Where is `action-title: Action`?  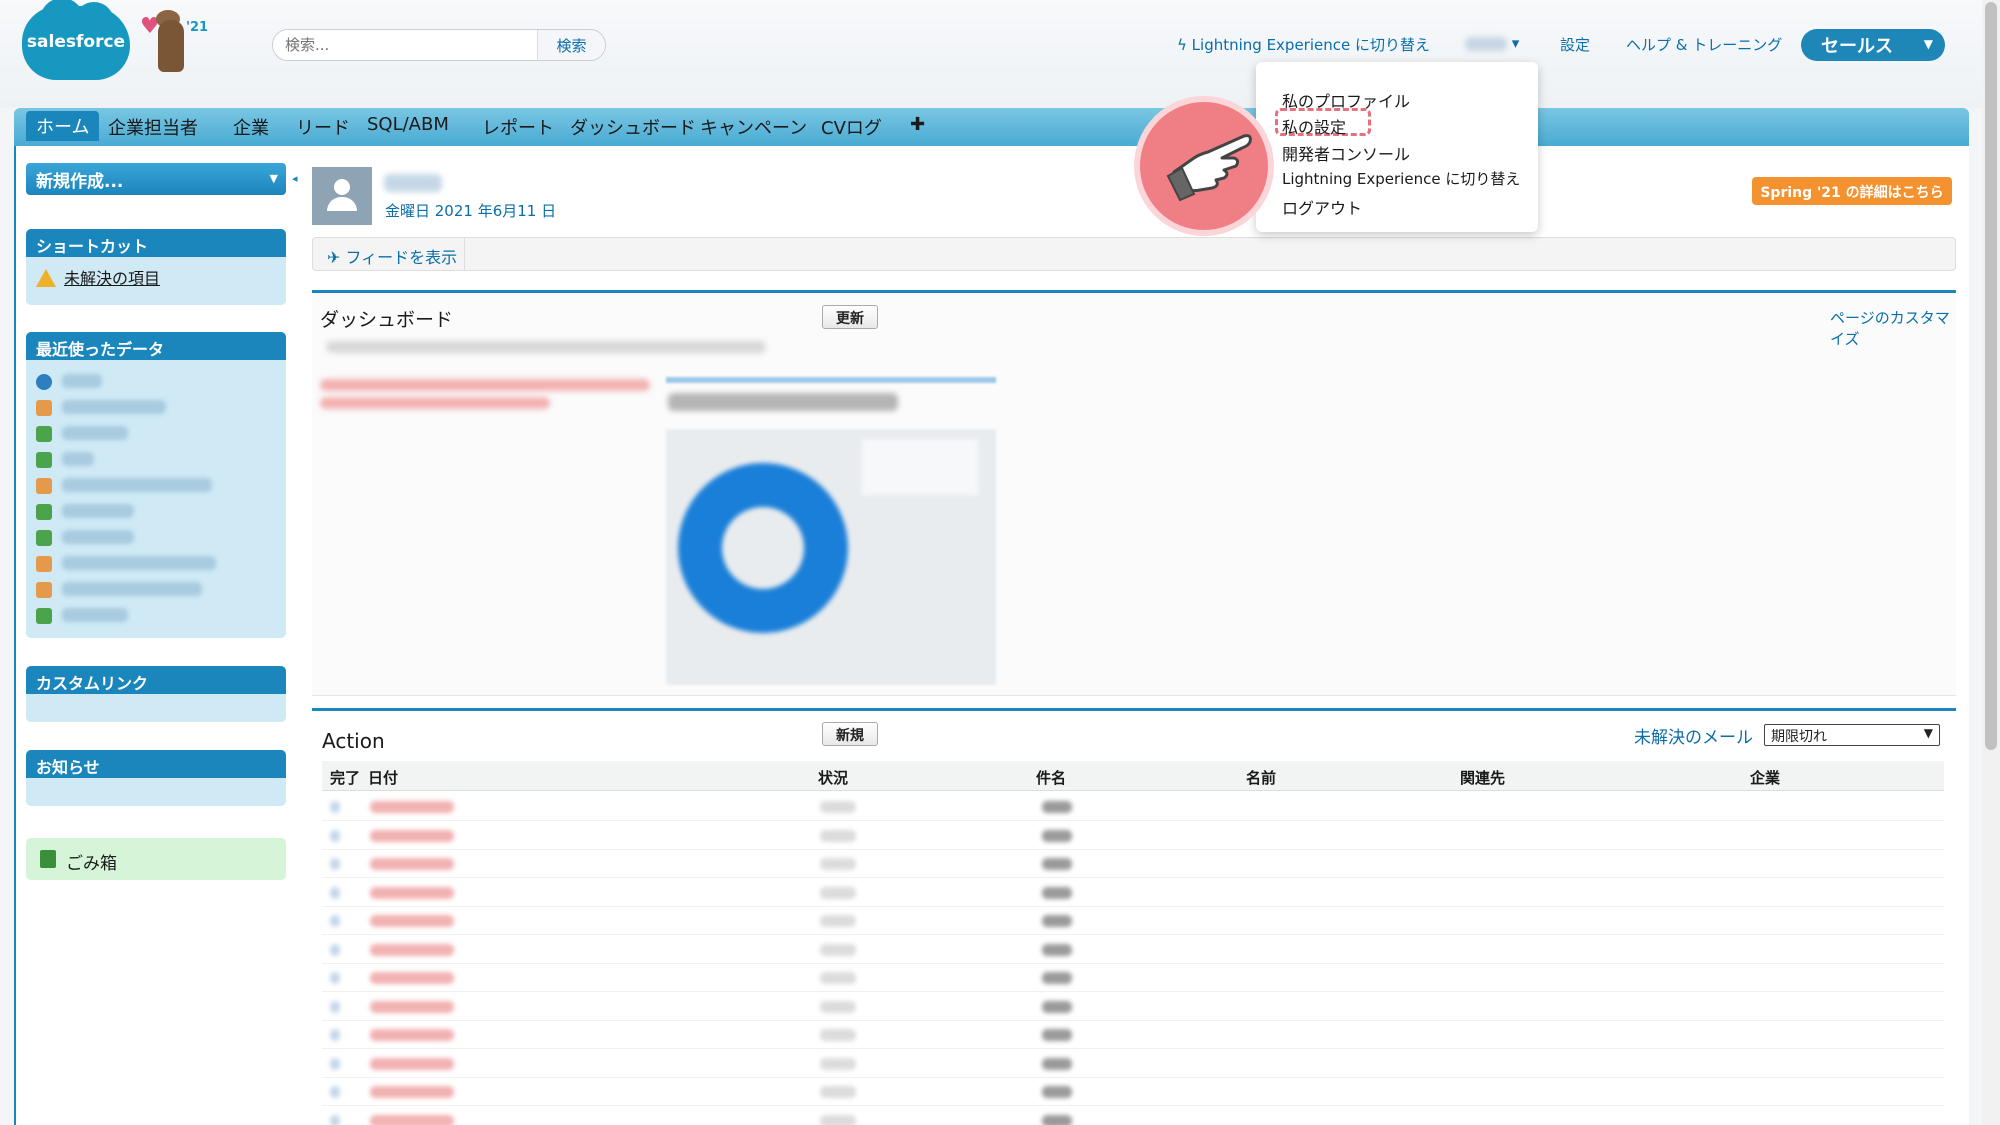
action-title: Action is located at coordinates (353, 741).